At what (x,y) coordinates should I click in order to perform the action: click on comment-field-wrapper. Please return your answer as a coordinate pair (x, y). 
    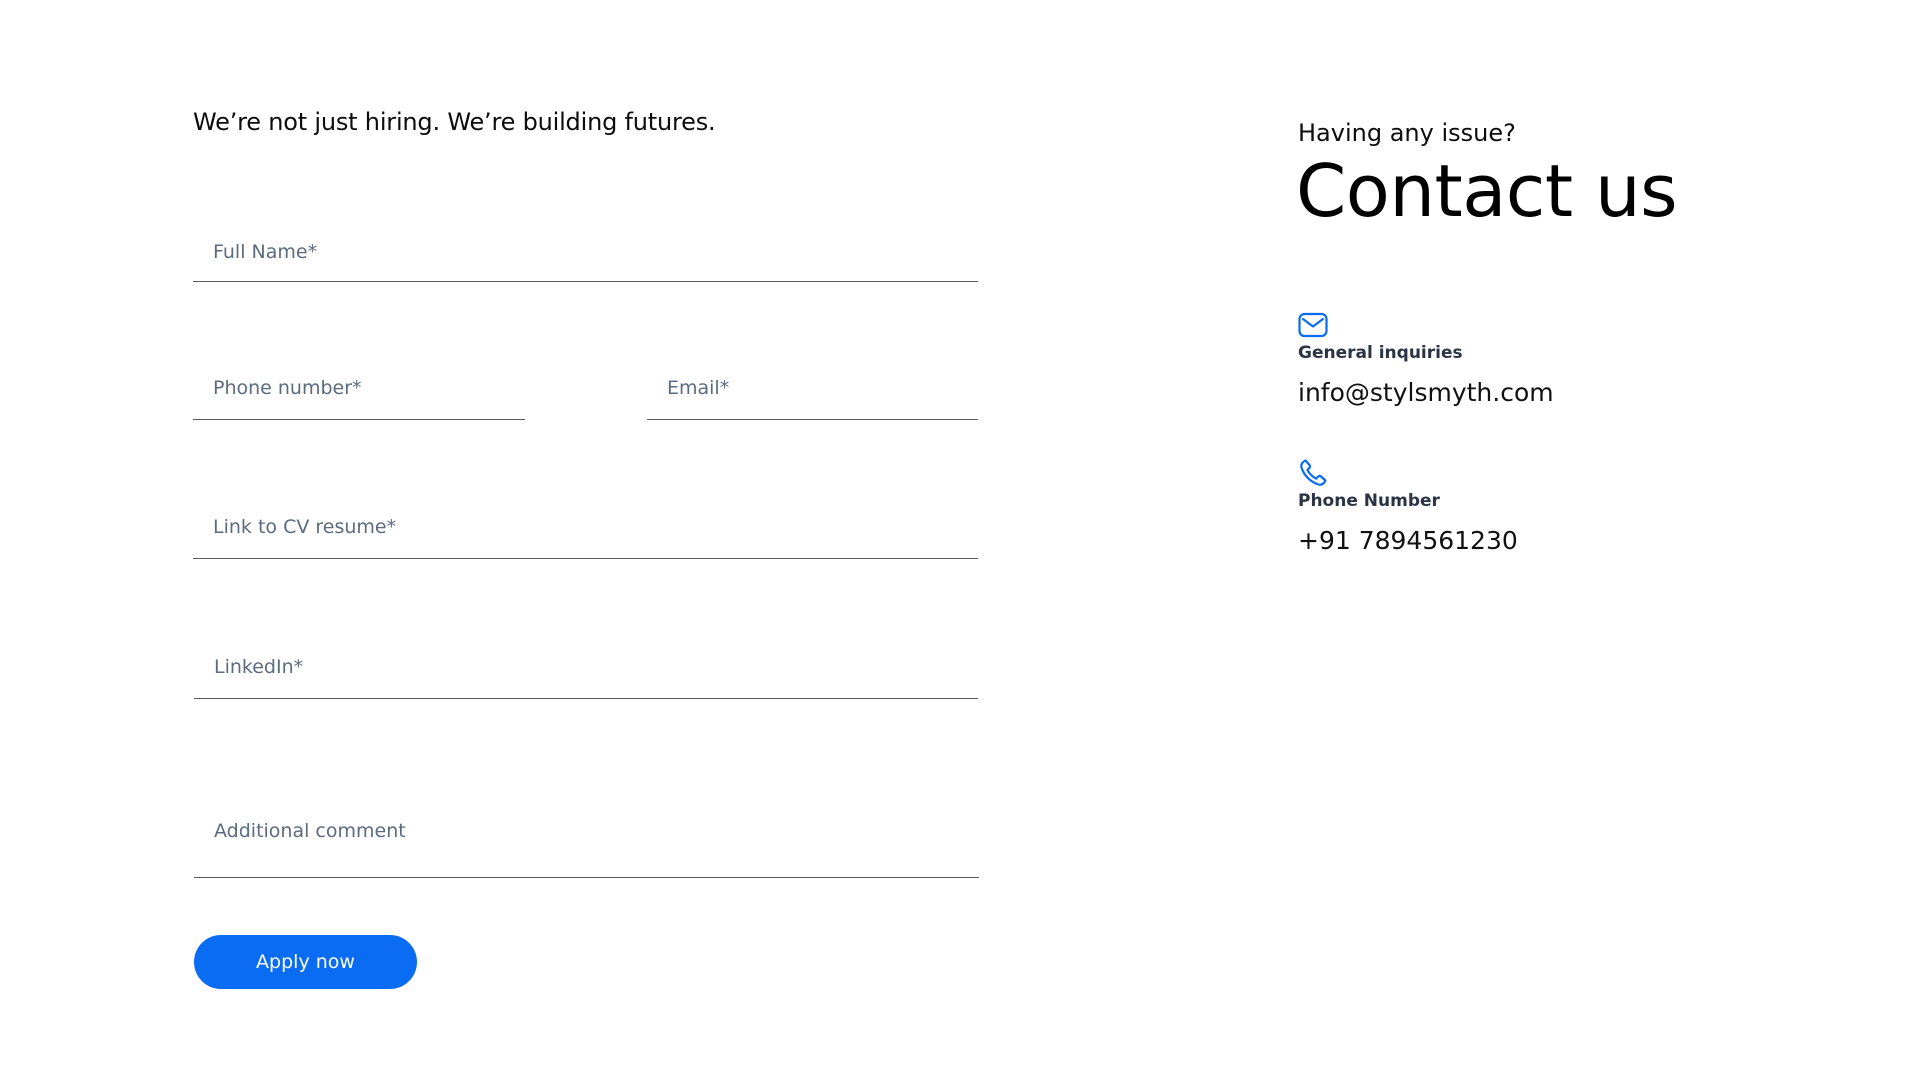
    Looking at the image, I should click on (586, 840).